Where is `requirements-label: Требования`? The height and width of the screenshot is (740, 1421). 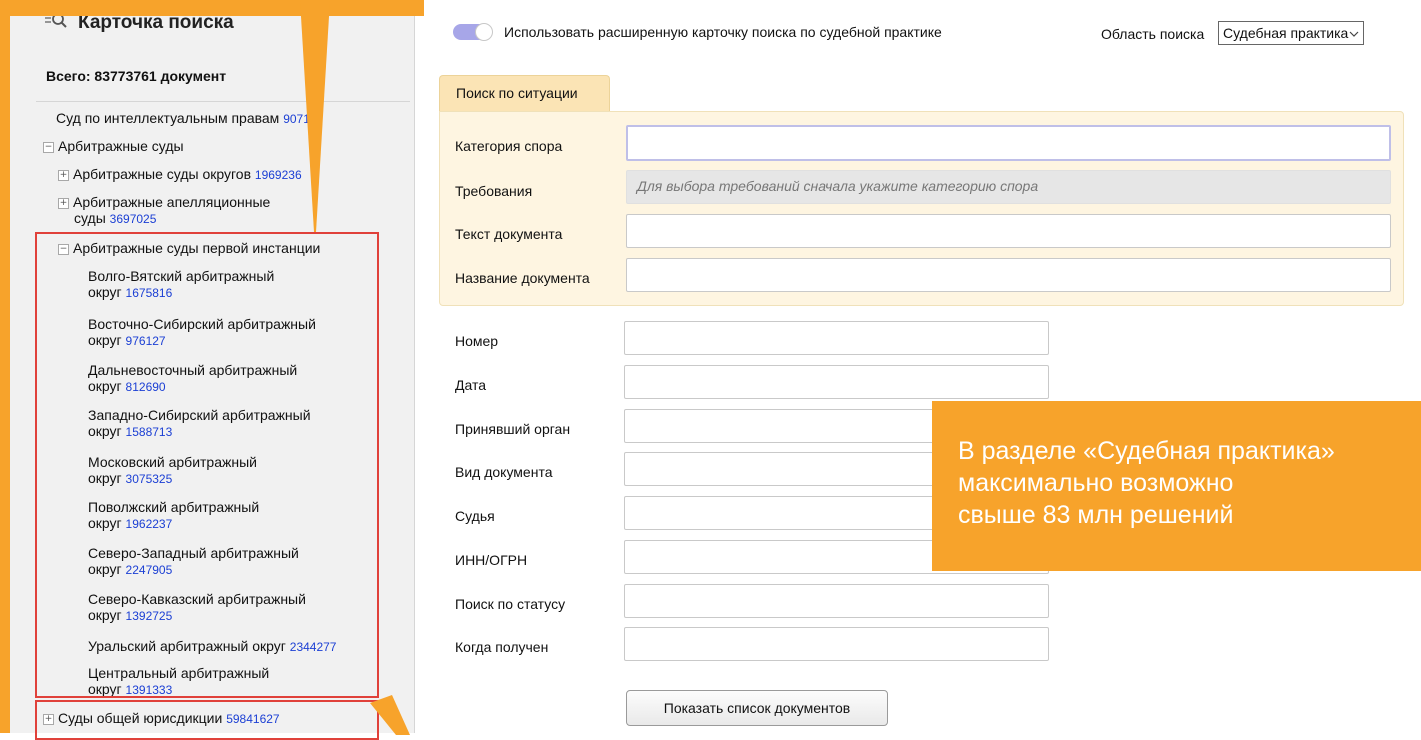 requirements-label: Требования is located at coordinates (494, 191).